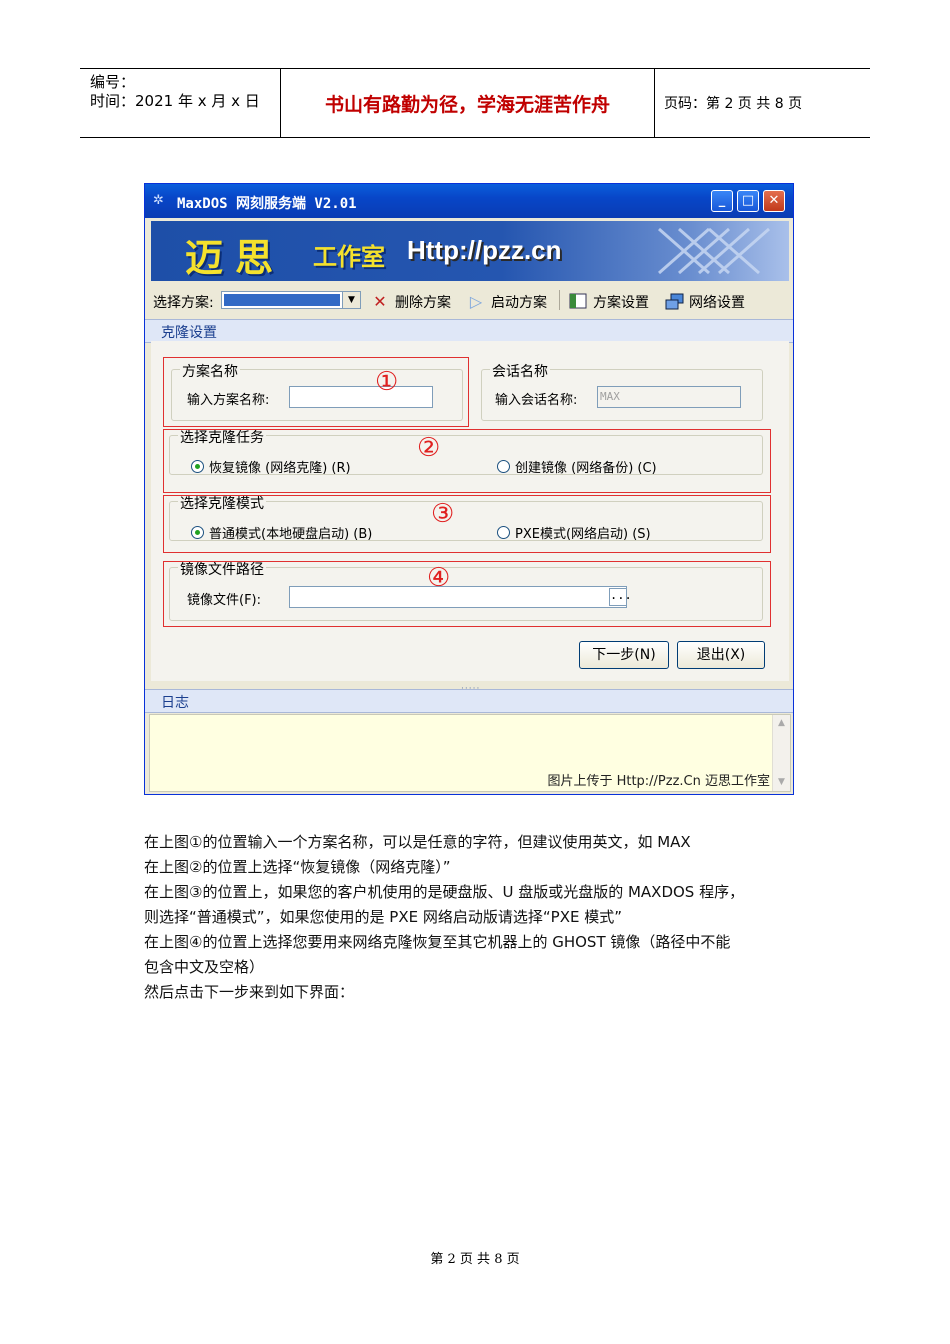 This screenshot has width=950, height=1344. I want to click on image-file-input, so click(458, 597).